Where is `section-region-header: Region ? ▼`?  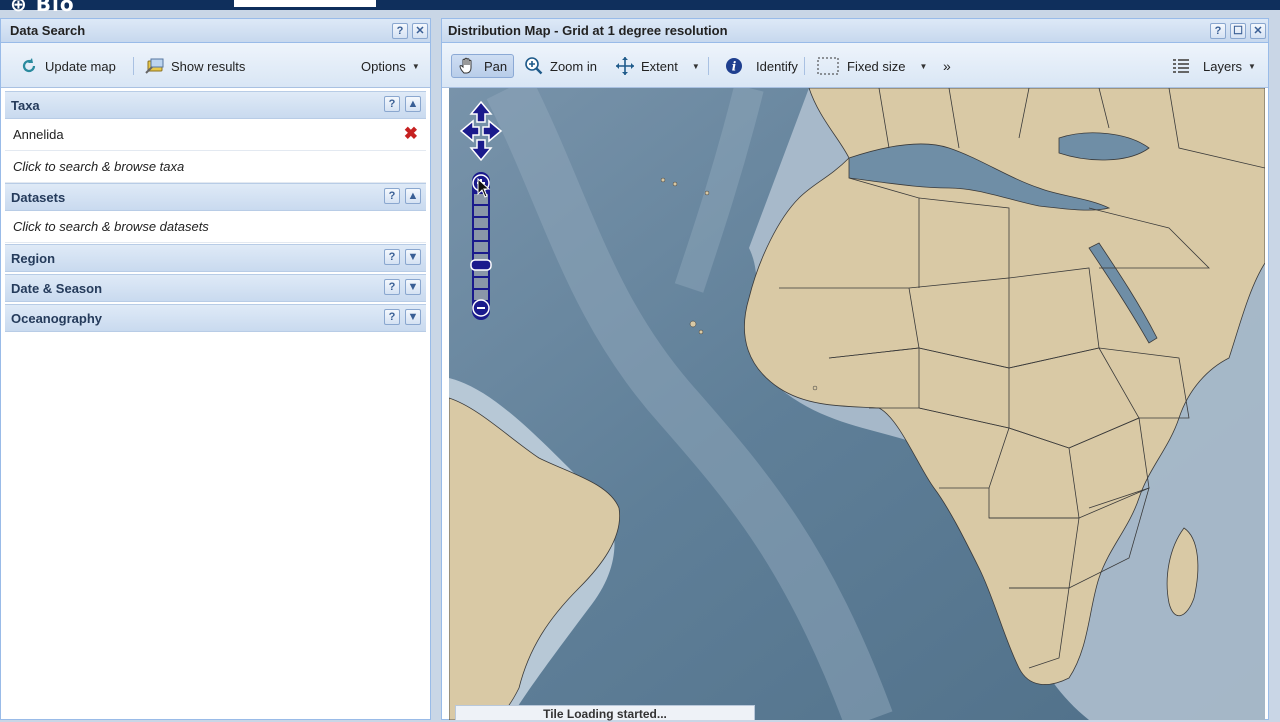 section-region-header: Region ? ▼ is located at coordinates (215, 258).